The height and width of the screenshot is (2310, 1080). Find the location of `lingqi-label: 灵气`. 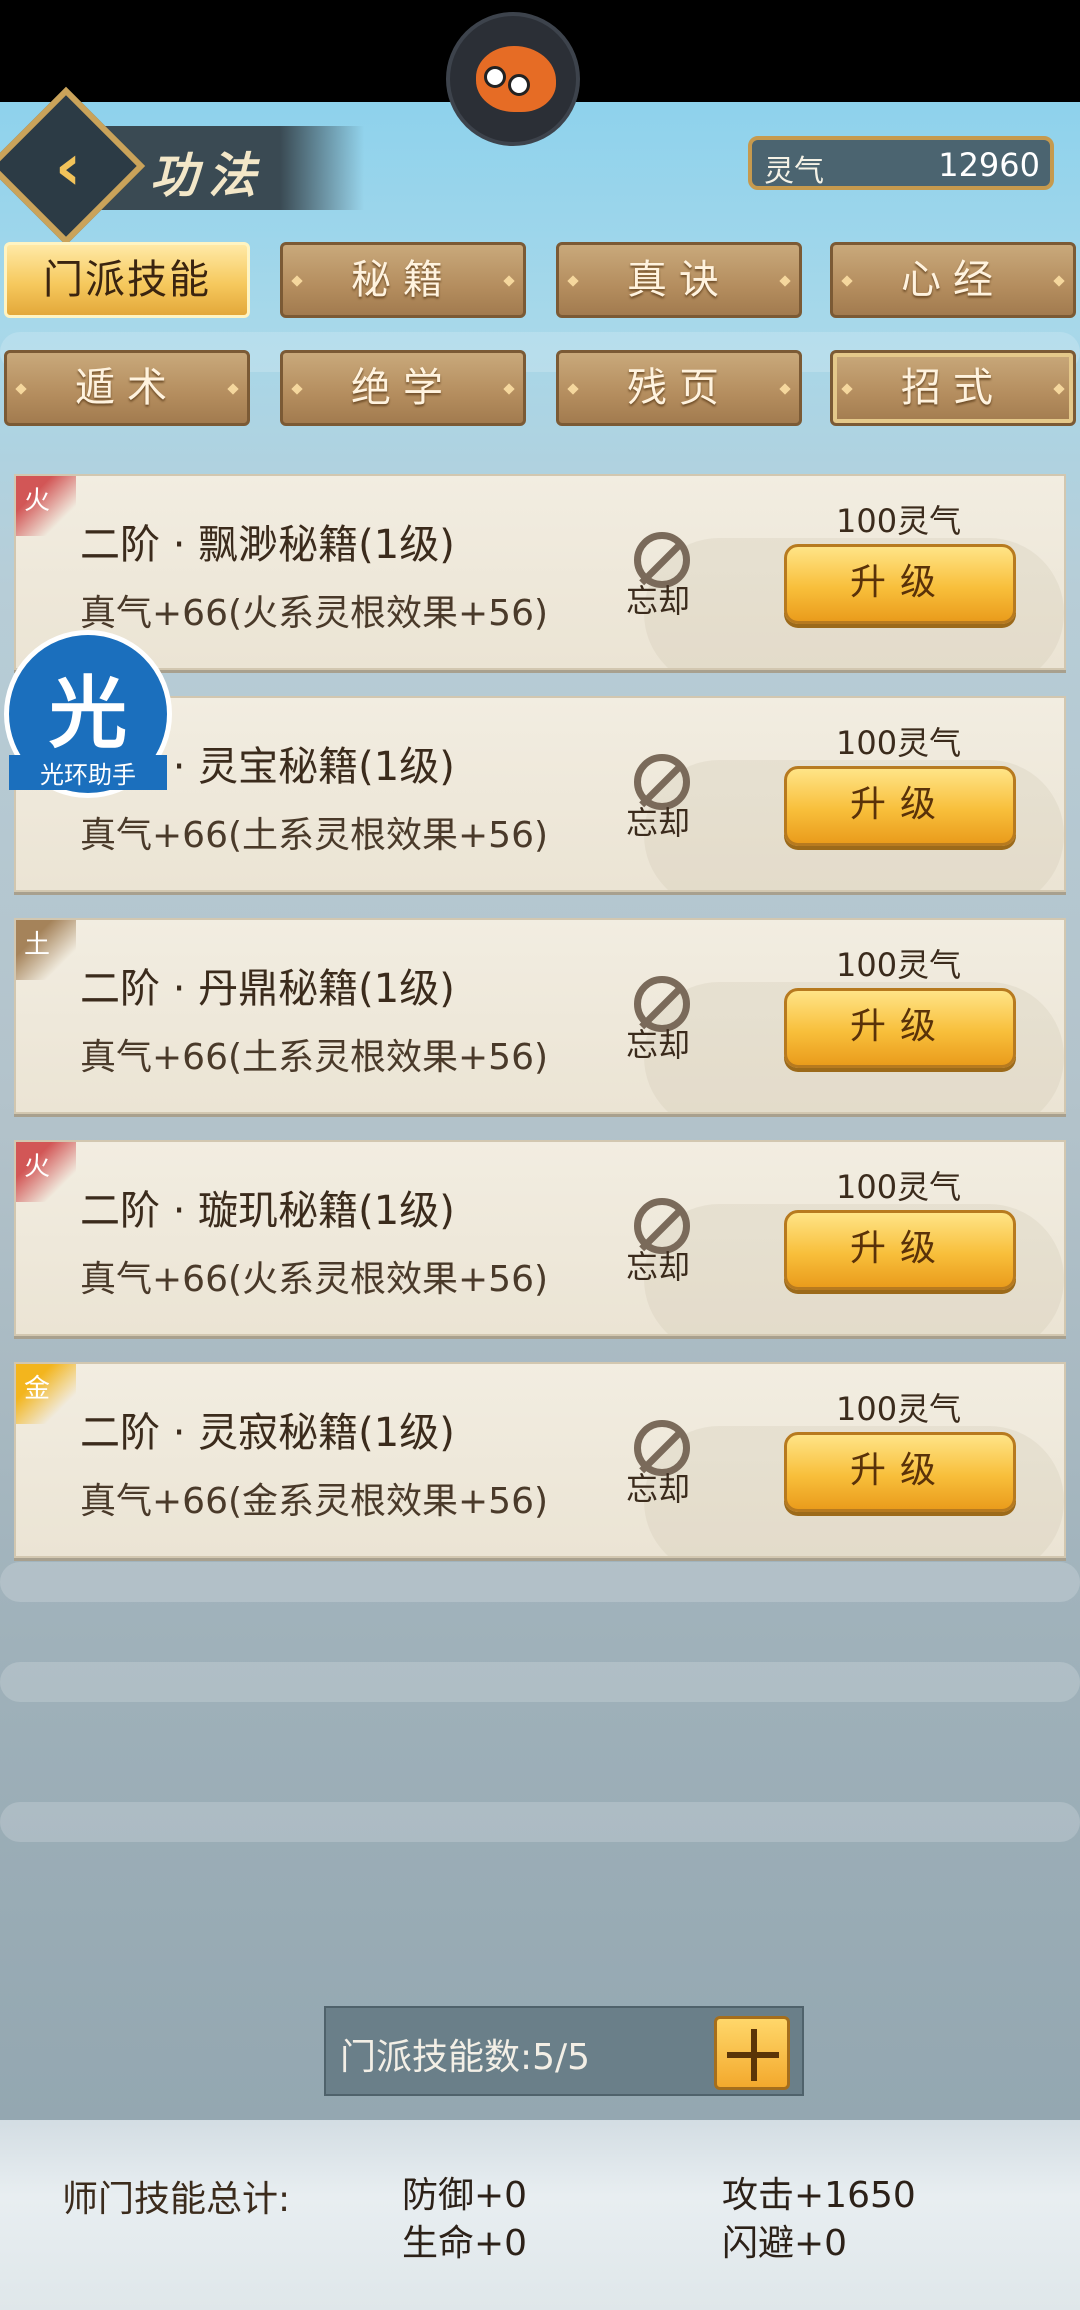

lingqi-label: 灵气 is located at coordinates (794, 171).